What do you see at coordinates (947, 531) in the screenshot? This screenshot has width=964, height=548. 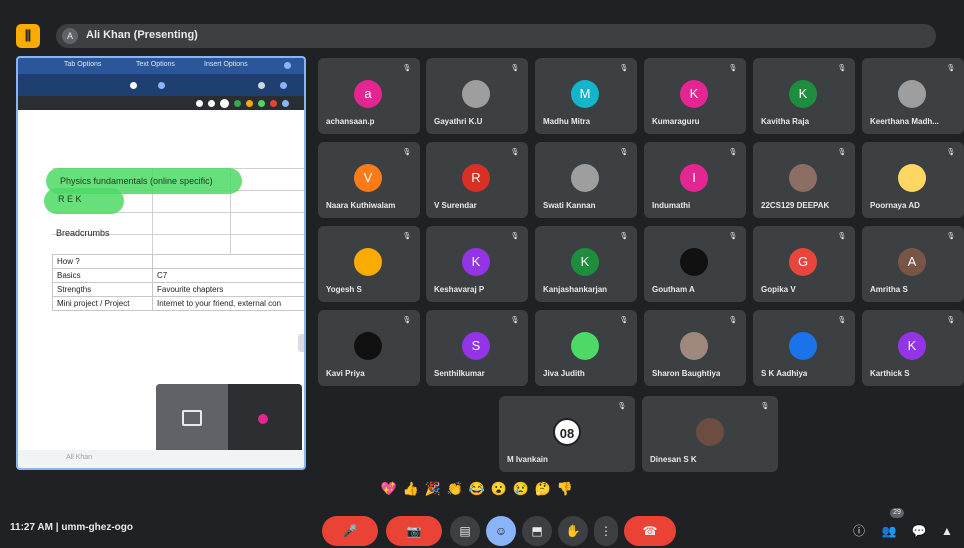 I see `activities-button: ▲` at bounding box center [947, 531].